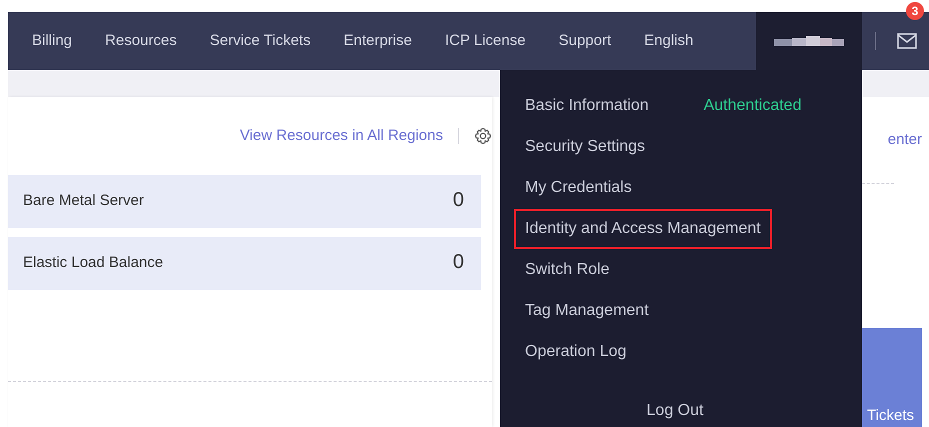 This screenshot has width=929, height=427. I want to click on tickets-tile: Tickets, so click(892, 377).